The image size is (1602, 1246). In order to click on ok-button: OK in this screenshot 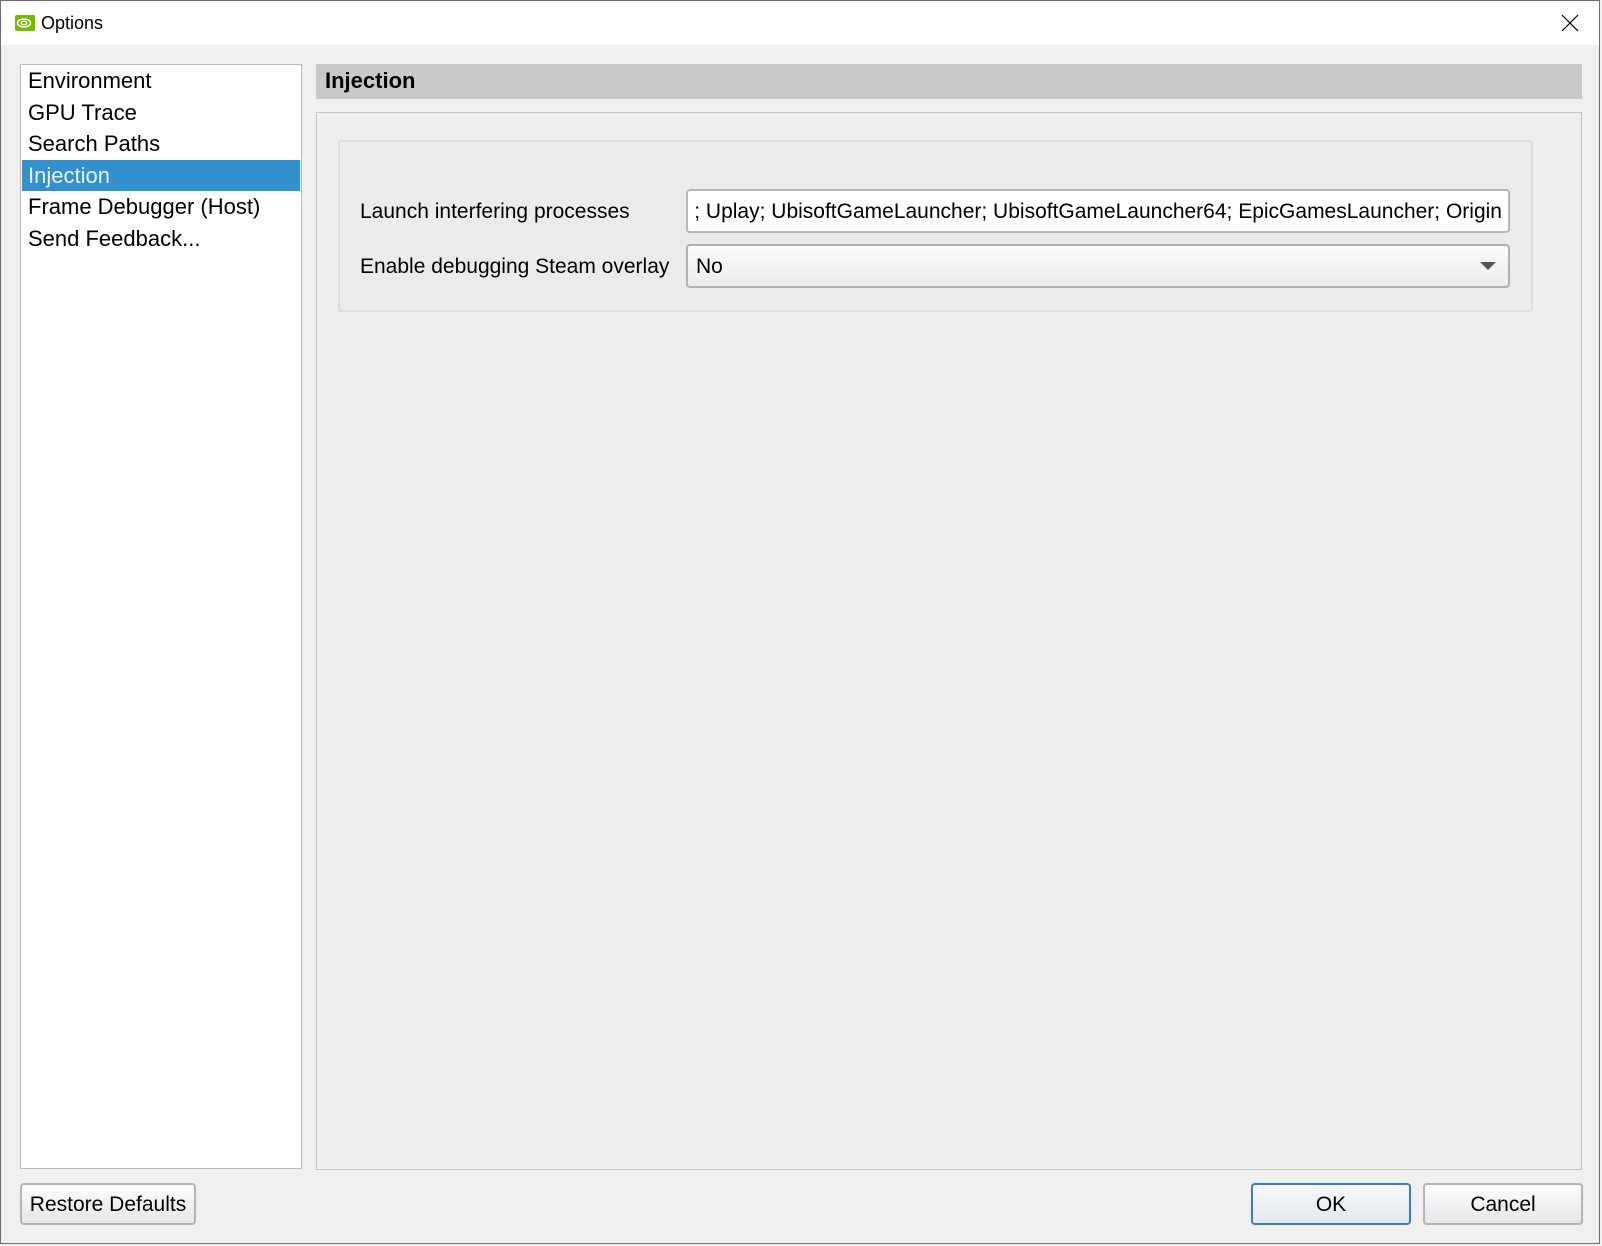, I will do `click(1331, 1204)`.